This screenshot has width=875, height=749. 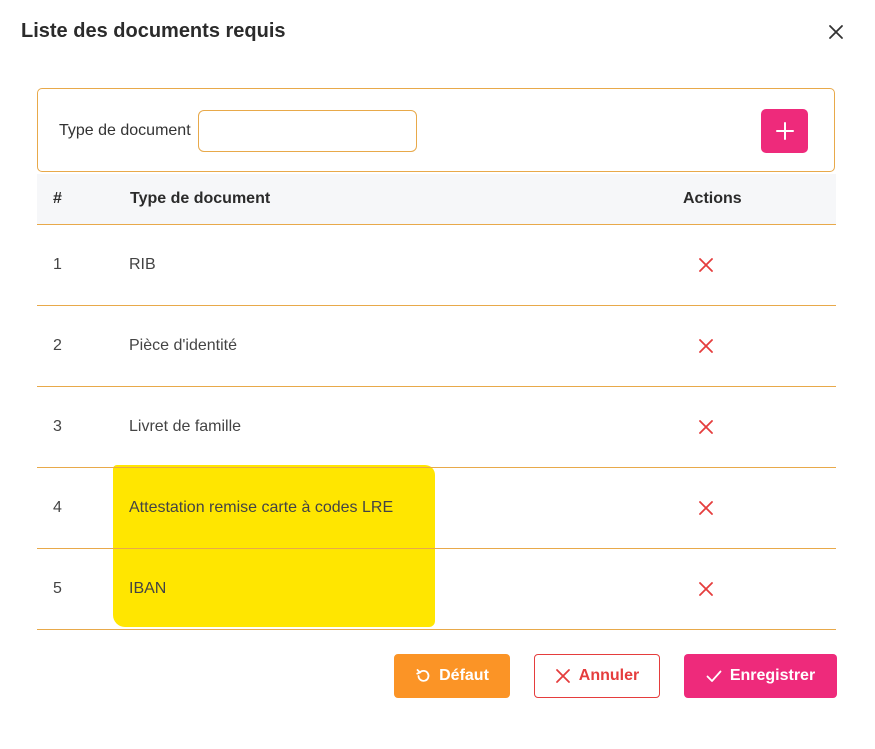 What do you see at coordinates (57, 588) in the screenshot?
I see `row-number: 5` at bounding box center [57, 588].